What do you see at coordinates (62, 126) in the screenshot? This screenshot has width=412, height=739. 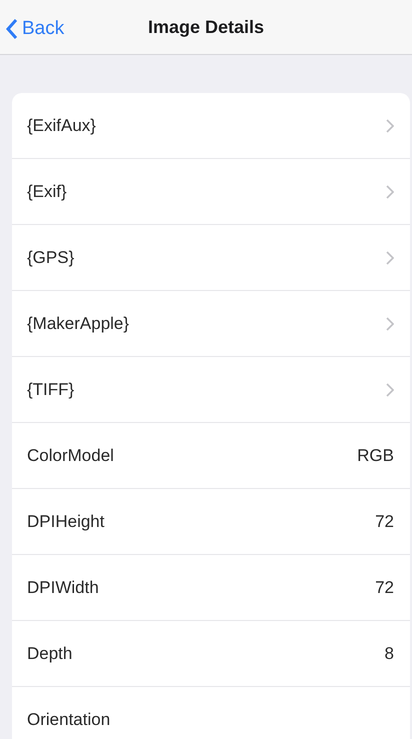 I see `row-label: {ExifAux}` at bounding box center [62, 126].